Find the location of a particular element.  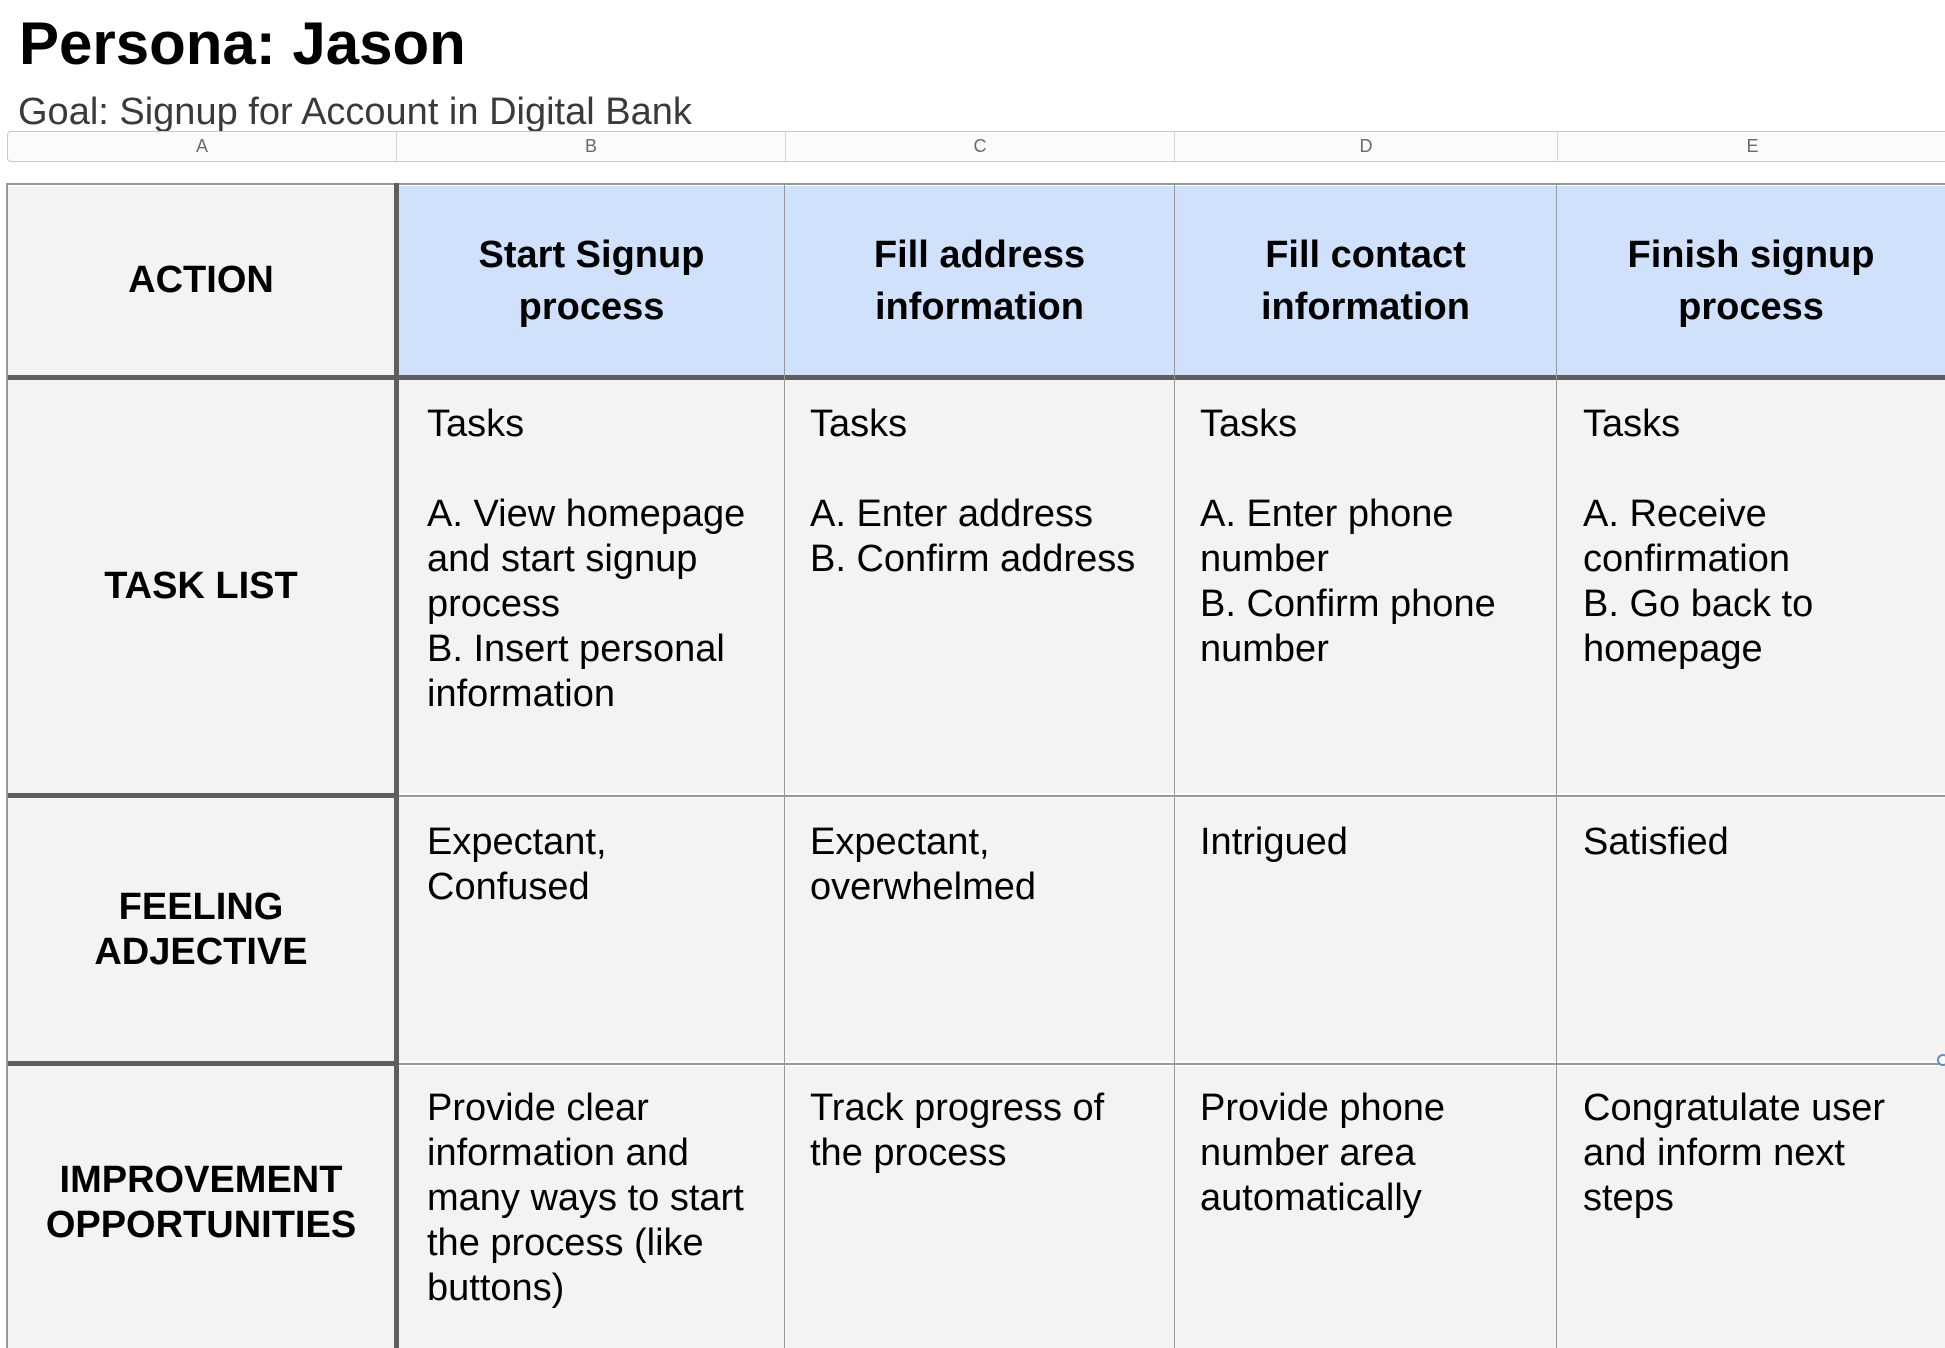

label-cell-action: ACTION is located at coordinates (201, 280).